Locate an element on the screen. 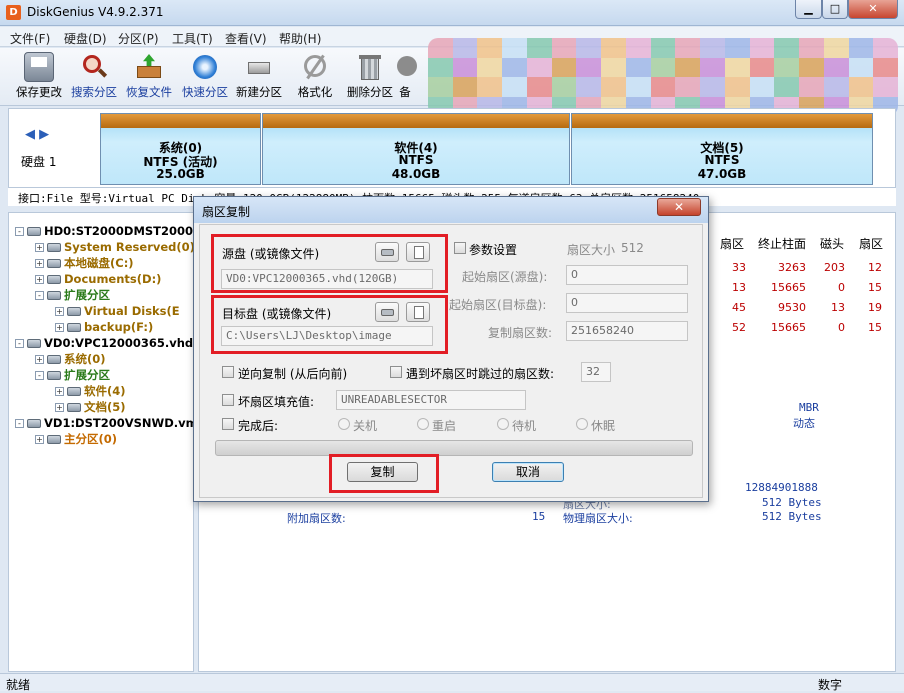  tree-node: + Virtual Disks(E is located at coordinates (117, 311).